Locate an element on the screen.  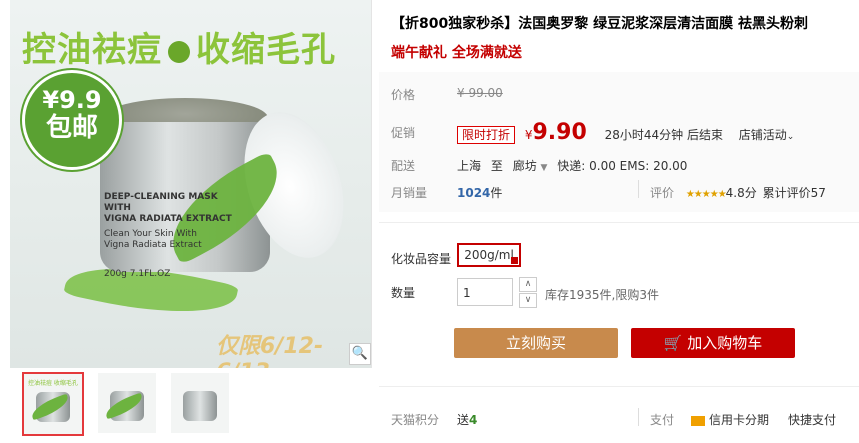
selected-check-icon is located at coordinates (514, 260).